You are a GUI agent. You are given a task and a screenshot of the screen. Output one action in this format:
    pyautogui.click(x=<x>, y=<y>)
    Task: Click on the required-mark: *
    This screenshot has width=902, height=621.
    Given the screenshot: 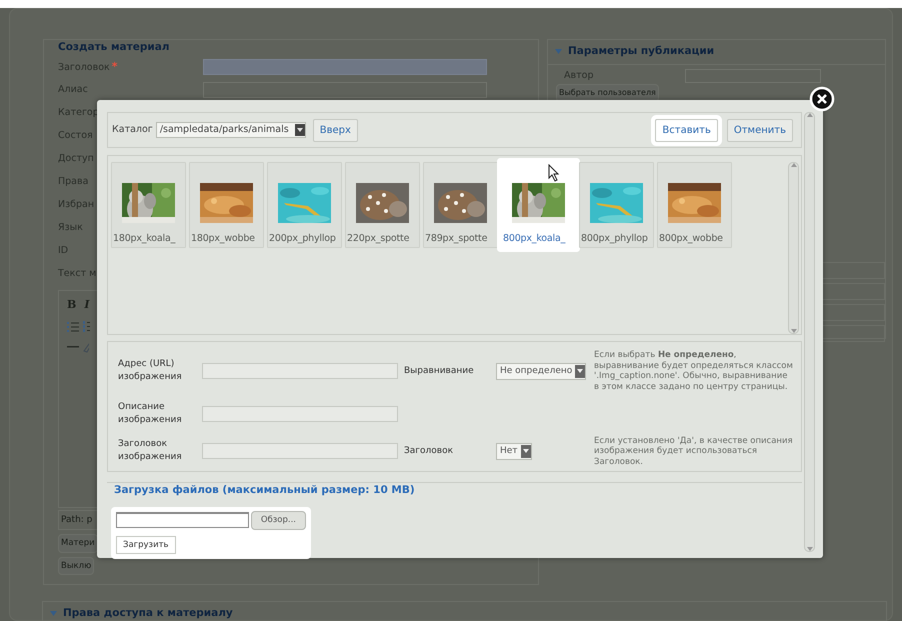 What is the action you would take?
    pyautogui.click(x=115, y=66)
    